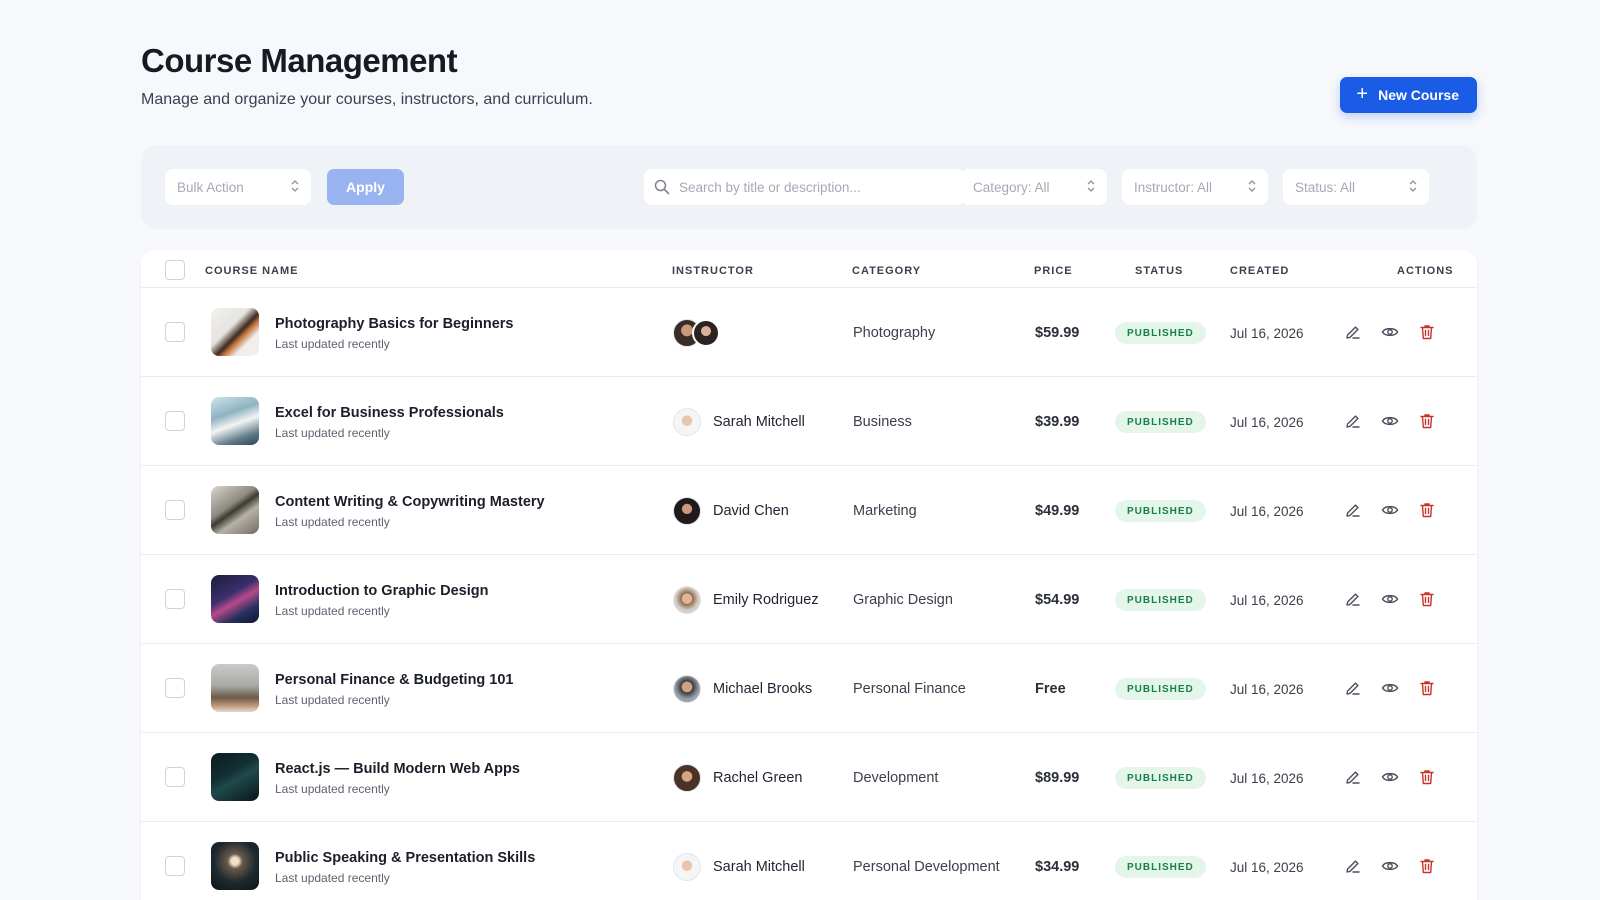  I want to click on course-category: Personal Development, so click(926, 867).